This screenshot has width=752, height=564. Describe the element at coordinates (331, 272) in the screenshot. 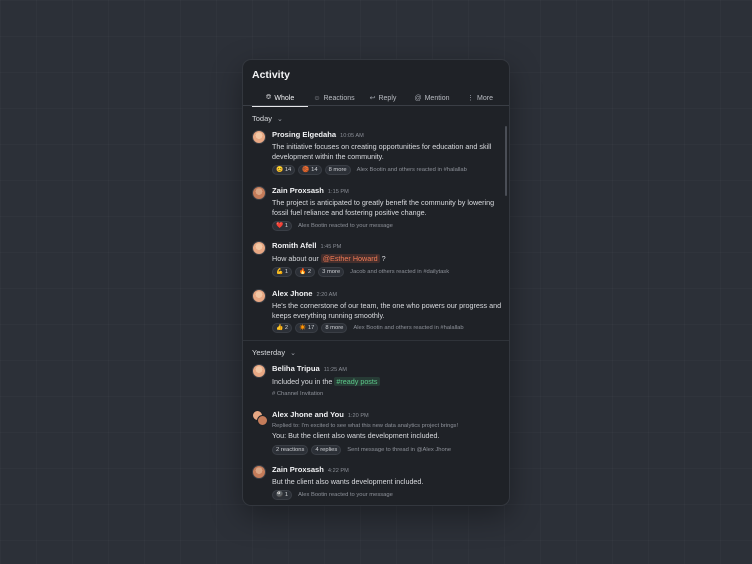

I see `more-reactions-chip: 3 more` at that location.